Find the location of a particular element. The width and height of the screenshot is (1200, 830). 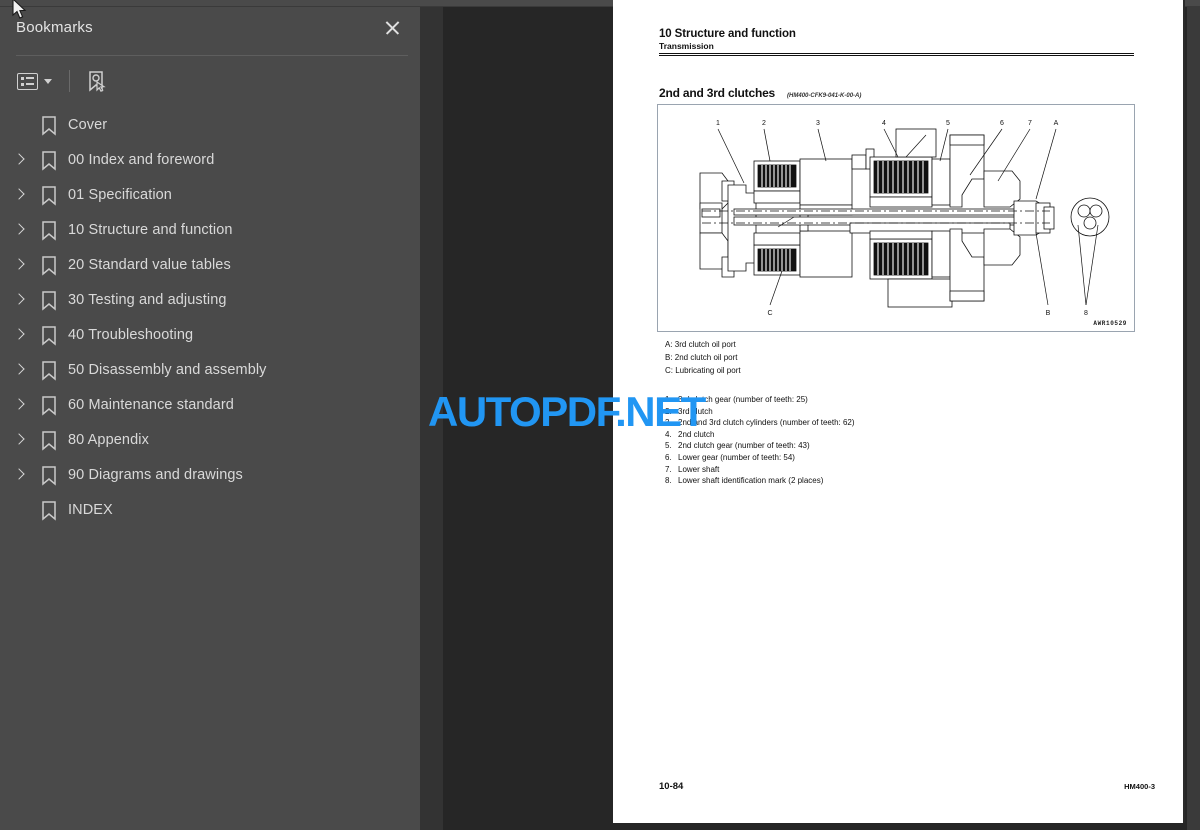

bookmarks-header: Bookmarks is located at coordinates (210, 27).